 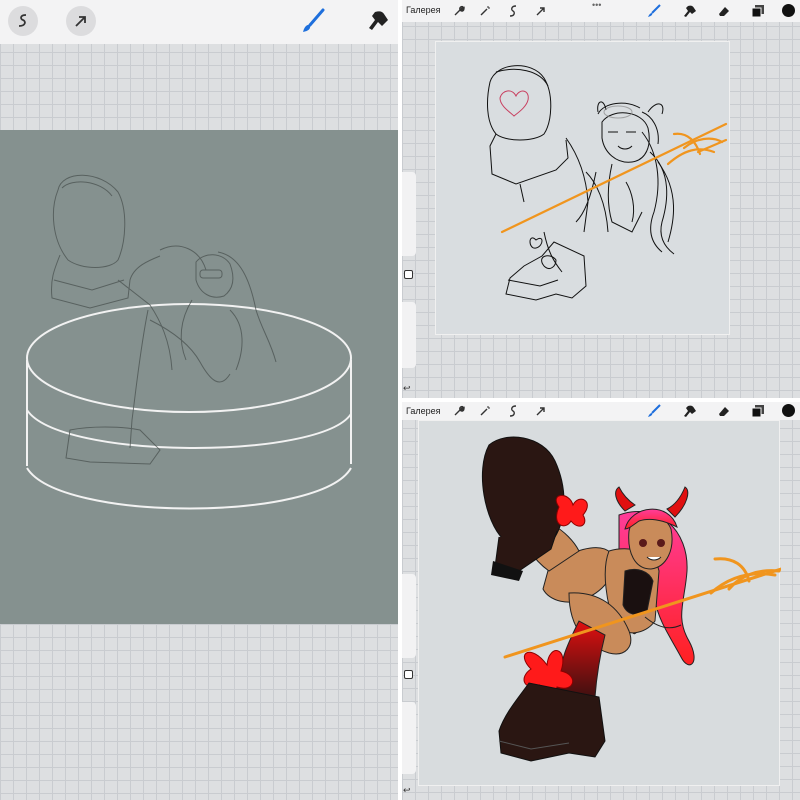 What do you see at coordinates (200, 22) in the screenshot?
I see `left-toolbar` at bounding box center [200, 22].